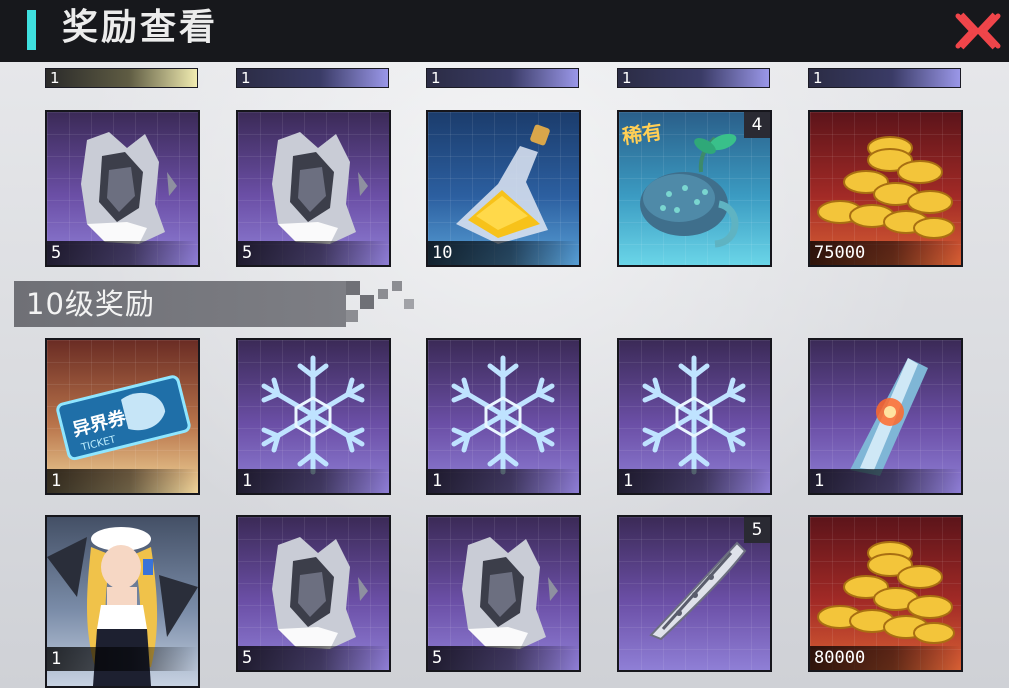  What do you see at coordinates (90, 304) in the screenshot?
I see `section-label: 10级奖励` at bounding box center [90, 304].